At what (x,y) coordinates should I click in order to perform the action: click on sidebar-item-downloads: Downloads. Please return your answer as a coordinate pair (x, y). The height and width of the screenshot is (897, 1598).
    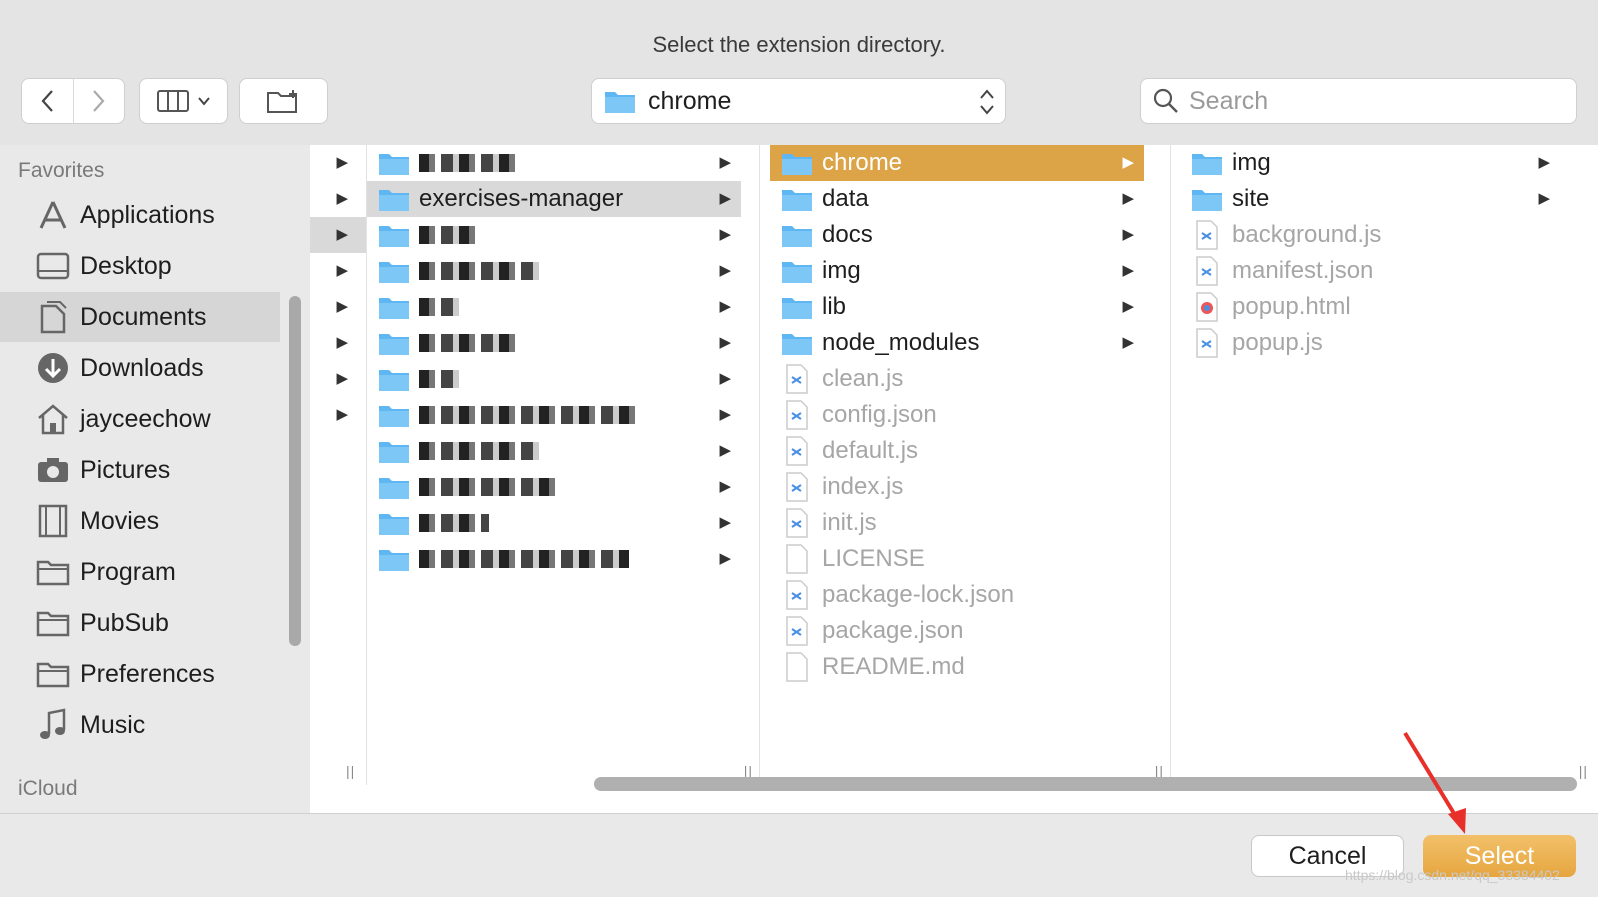
    Looking at the image, I should click on (140, 368).